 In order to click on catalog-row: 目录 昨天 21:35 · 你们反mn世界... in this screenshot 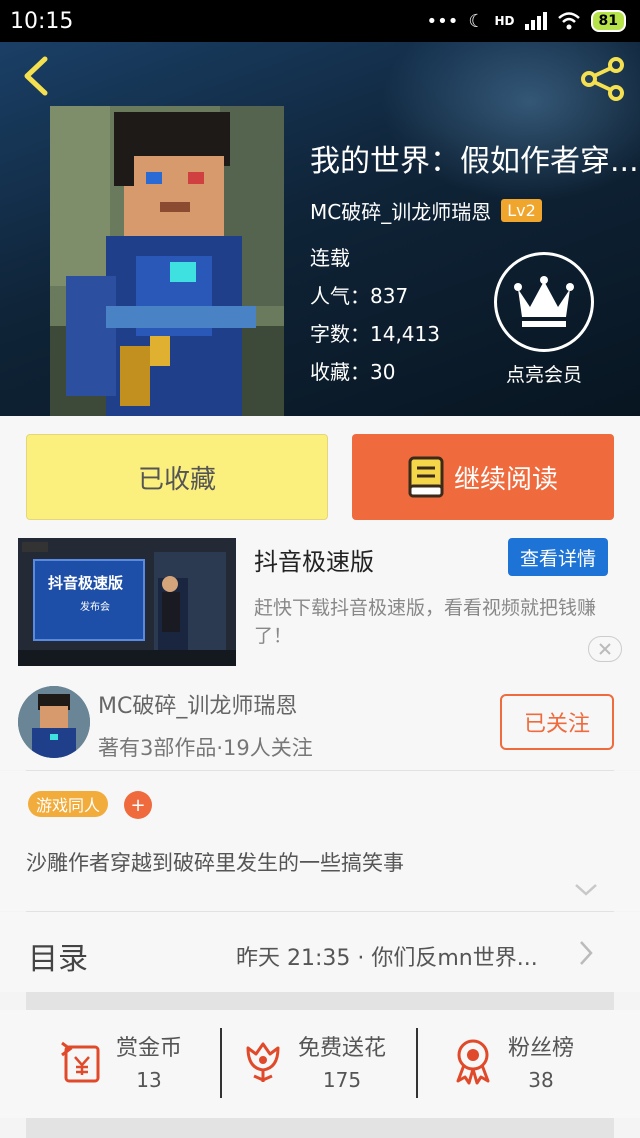, I will do `click(320, 952)`.